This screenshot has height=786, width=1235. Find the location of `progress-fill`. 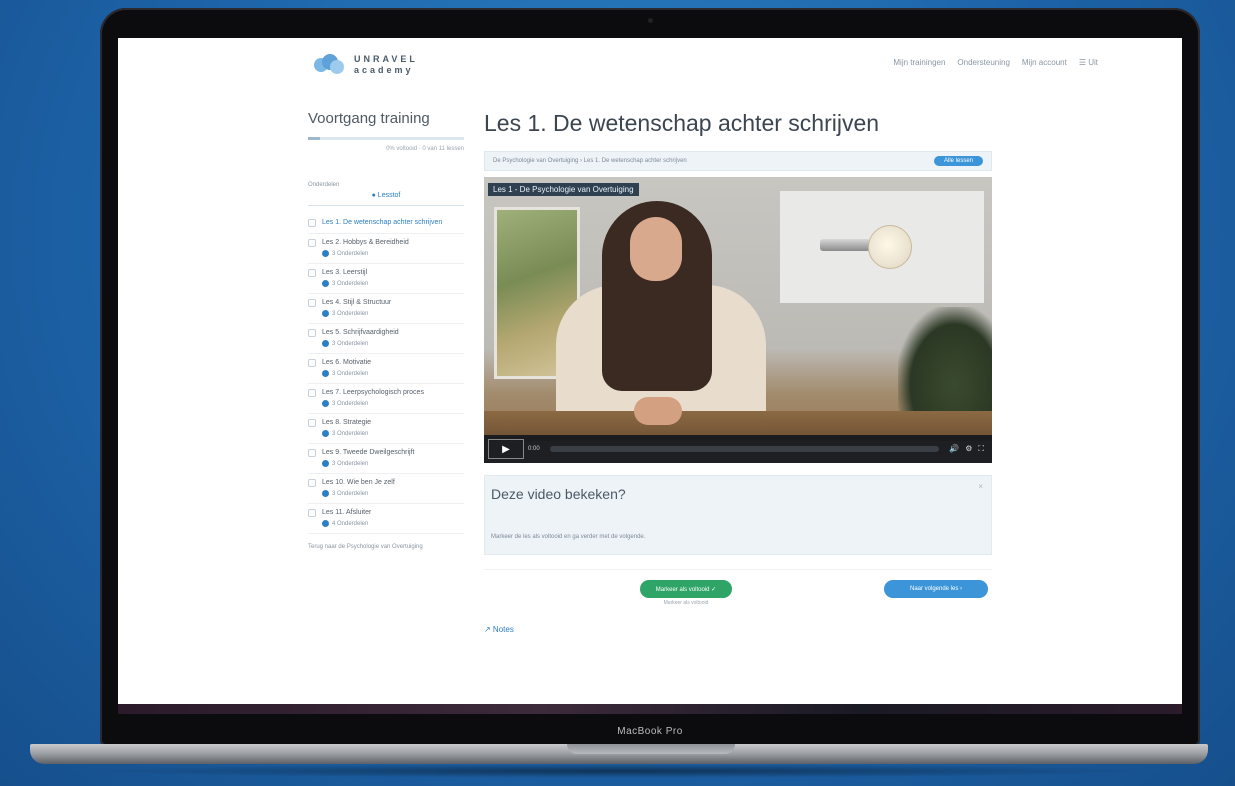

progress-fill is located at coordinates (314, 138).